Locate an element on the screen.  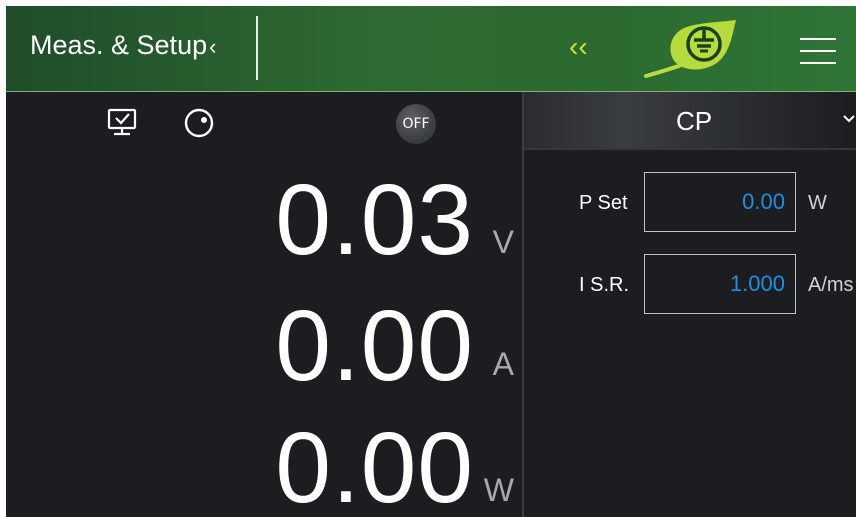
voltage-readout: 0.03 V is located at coordinates (264, 225).